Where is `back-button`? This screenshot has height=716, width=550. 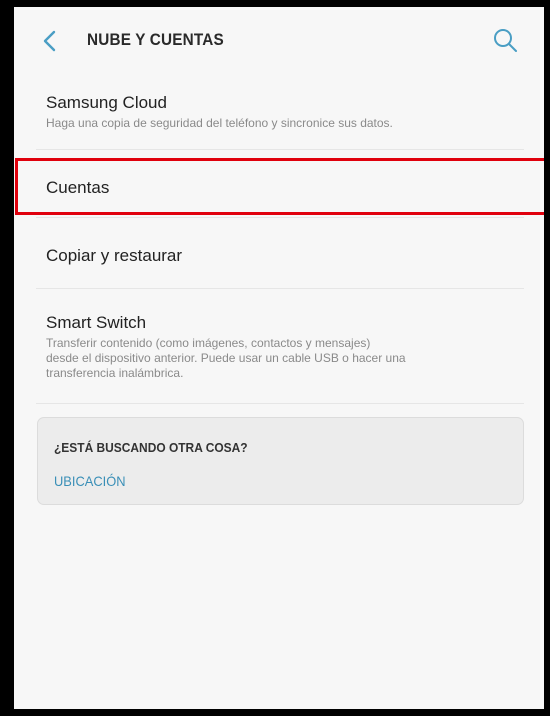 back-button is located at coordinates (50, 41).